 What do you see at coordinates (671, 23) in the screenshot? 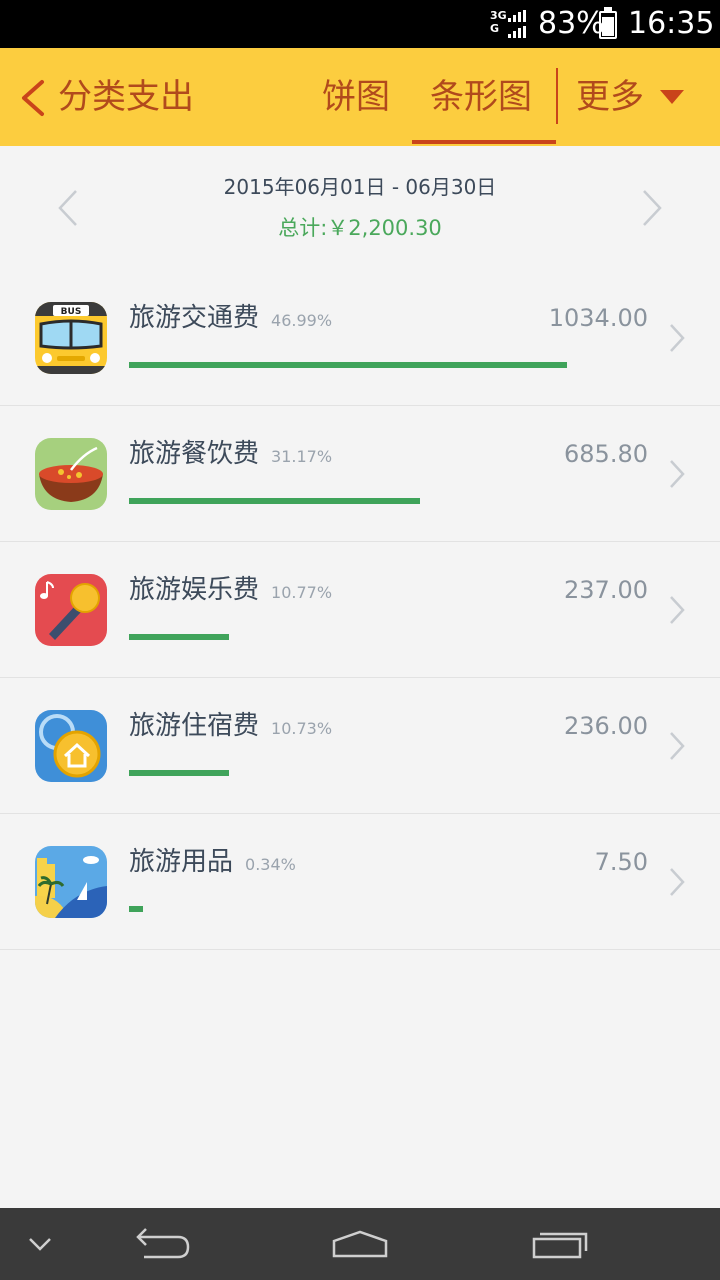
I see `clock: 16:35` at bounding box center [671, 23].